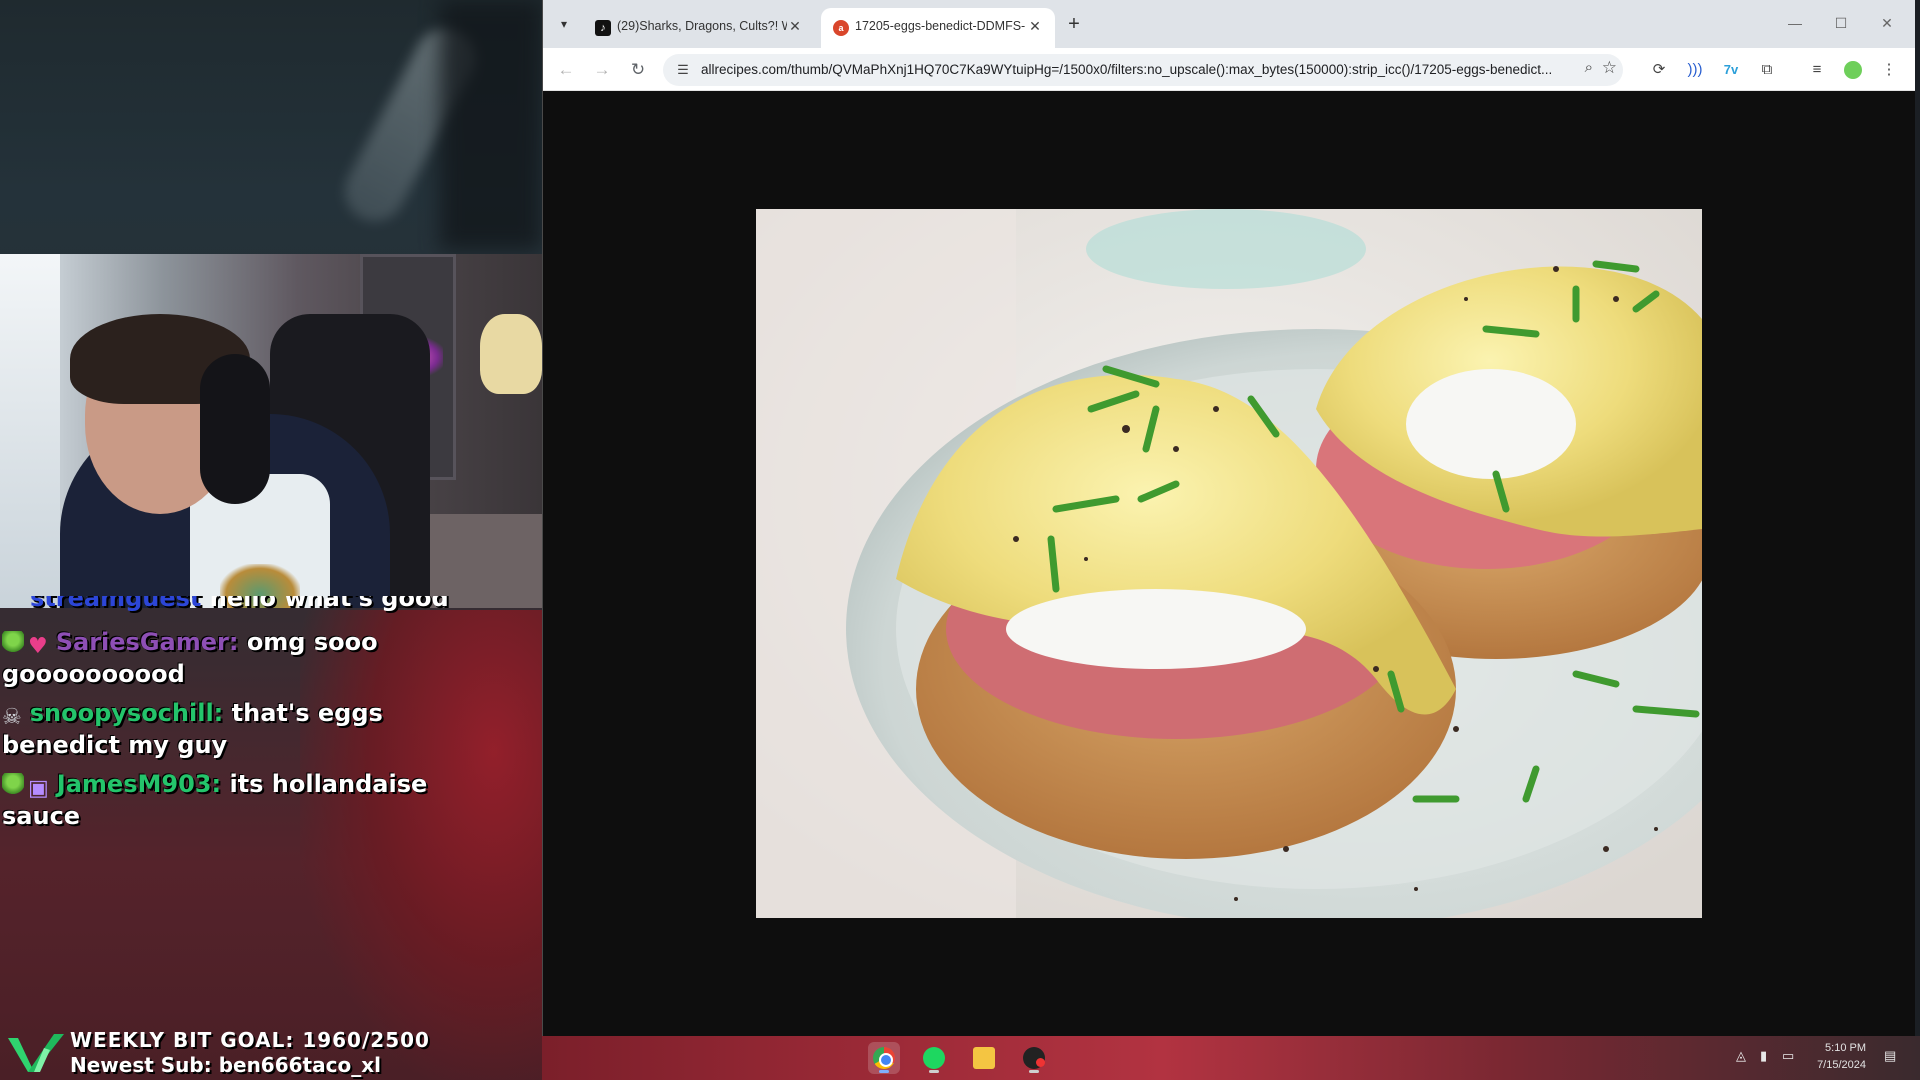 The height and width of the screenshot is (1080, 1920). Describe the element at coordinates (38, 646) in the screenshot. I see `heart-icon: ♥` at that location.